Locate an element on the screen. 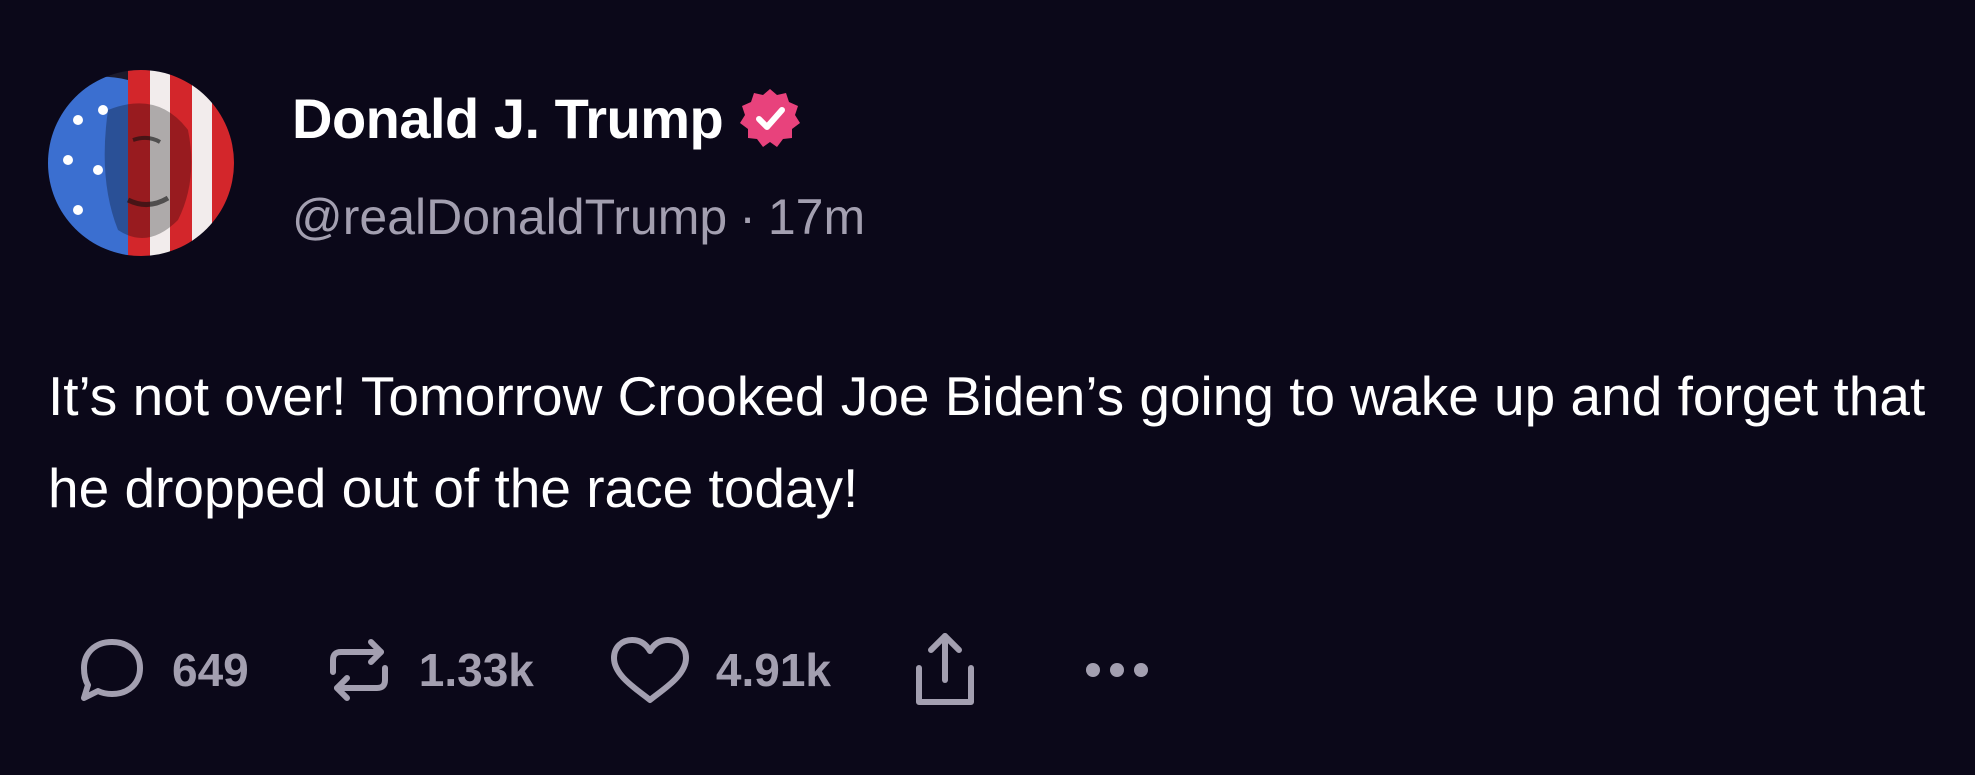 The height and width of the screenshot is (775, 1975). avatar is located at coordinates (141, 163).